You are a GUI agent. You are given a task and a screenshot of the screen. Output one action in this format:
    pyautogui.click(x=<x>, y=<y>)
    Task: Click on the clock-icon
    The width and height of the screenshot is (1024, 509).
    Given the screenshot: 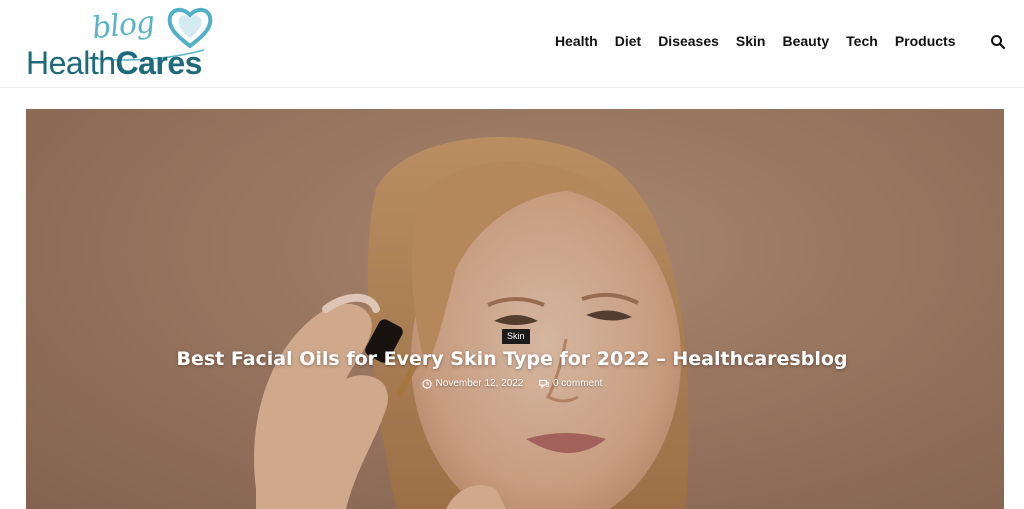 What is the action you would take?
    pyautogui.click(x=426, y=384)
    